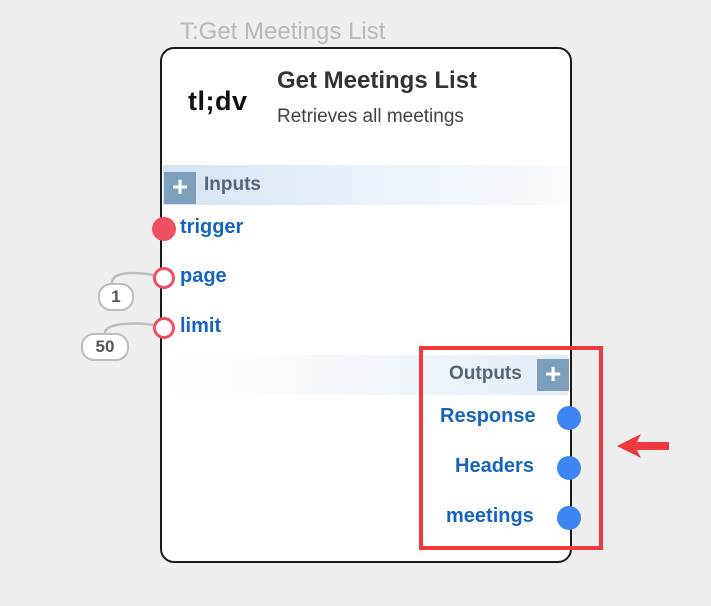  I want to click on input-page-label: page, so click(203, 276).